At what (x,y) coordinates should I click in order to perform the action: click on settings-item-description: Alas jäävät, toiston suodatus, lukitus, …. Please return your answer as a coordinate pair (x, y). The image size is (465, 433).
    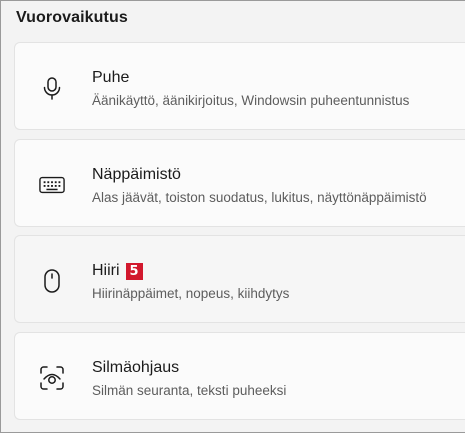
    Looking at the image, I should click on (259, 197).